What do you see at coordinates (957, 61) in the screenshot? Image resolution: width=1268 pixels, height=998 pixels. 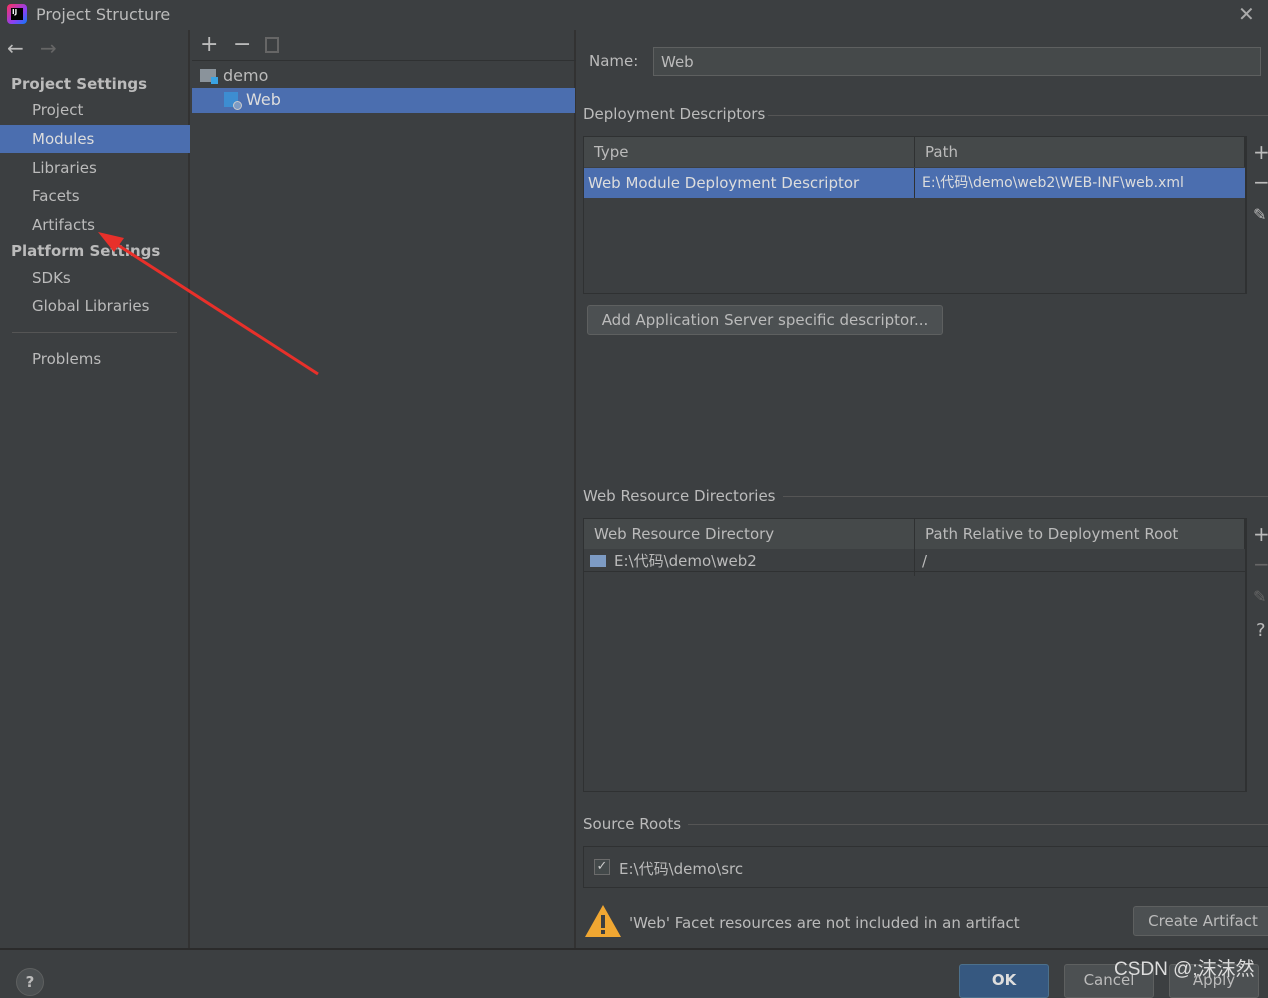 I see `name-input` at bounding box center [957, 61].